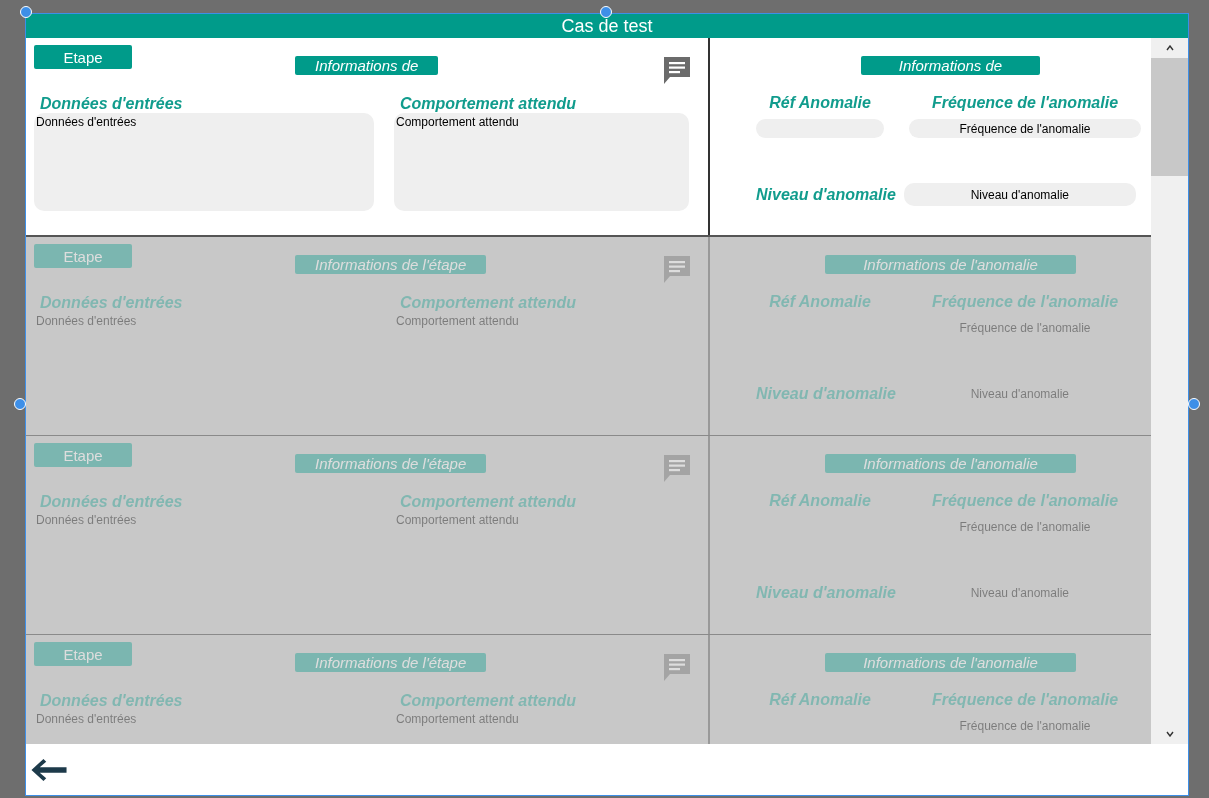 Image resolution: width=1209 pixels, height=798 pixels. What do you see at coordinates (49, 769) in the screenshot?
I see `back-arrow-icon` at bounding box center [49, 769].